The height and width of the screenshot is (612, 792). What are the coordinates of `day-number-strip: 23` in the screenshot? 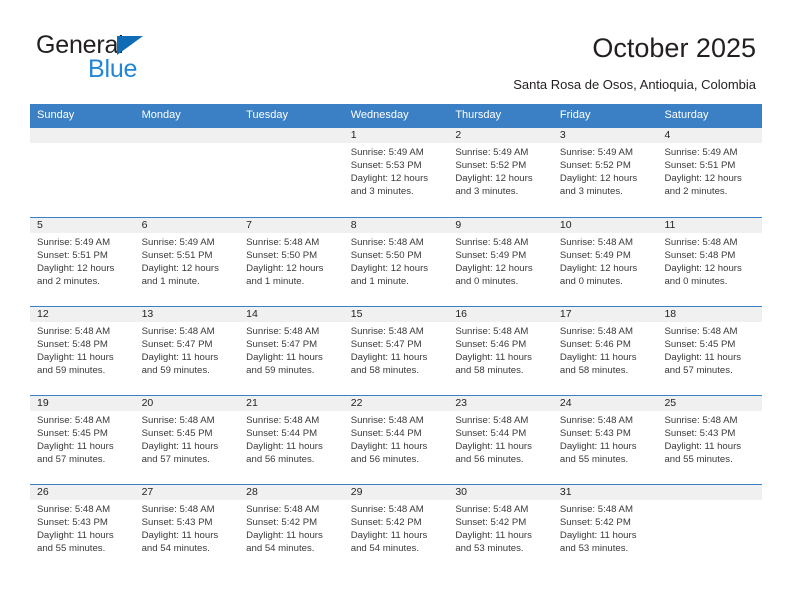 It's located at (500, 403).